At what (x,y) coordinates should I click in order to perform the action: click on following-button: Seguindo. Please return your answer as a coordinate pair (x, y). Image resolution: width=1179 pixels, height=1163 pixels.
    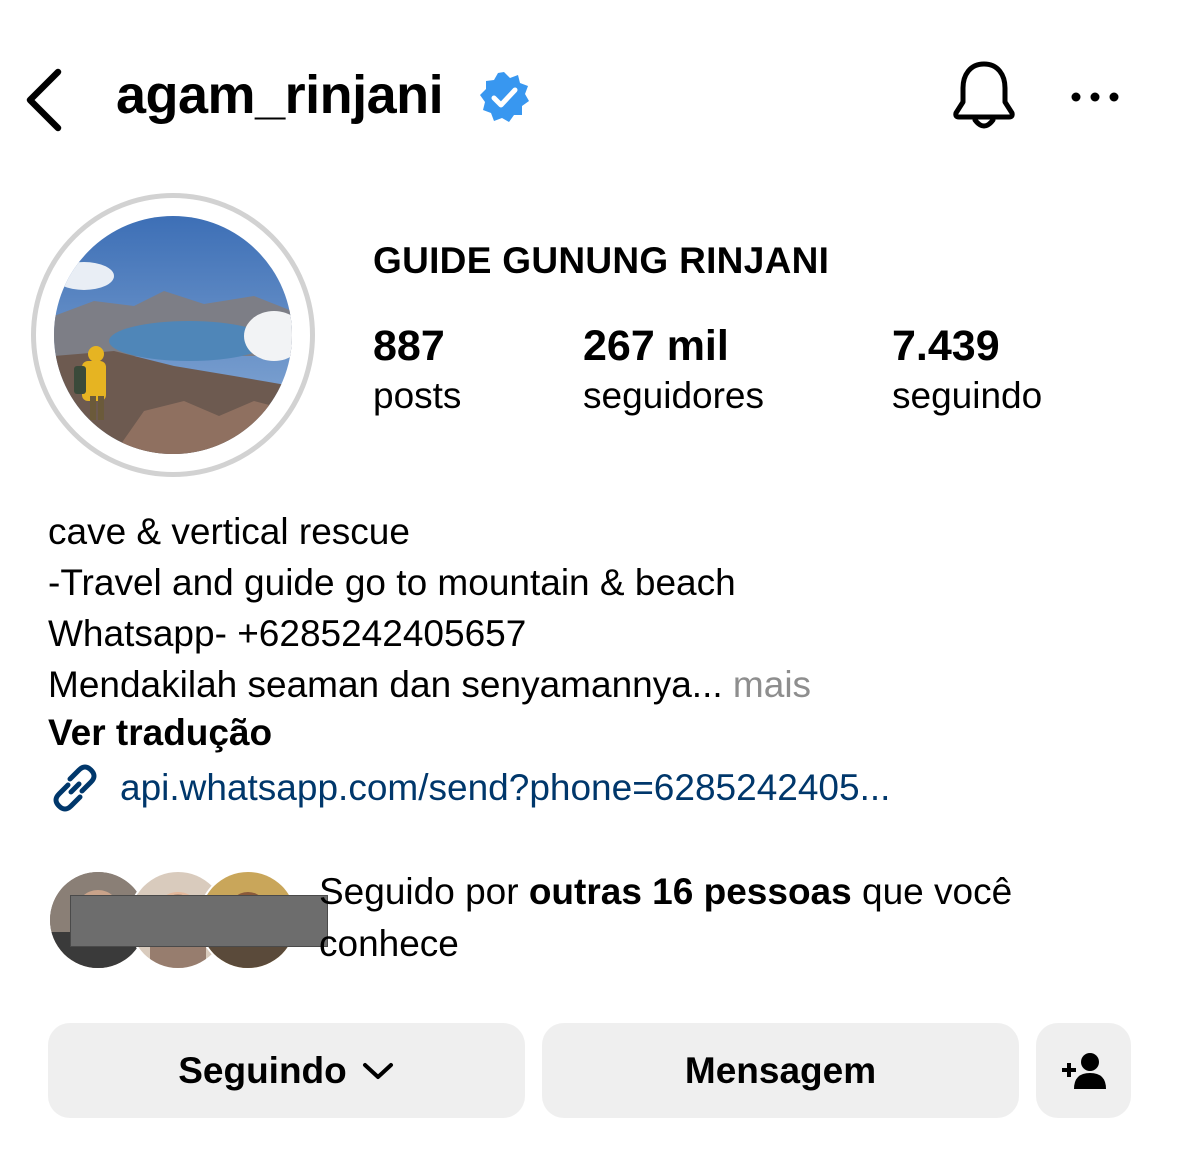
    Looking at the image, I should click on (286, 1070).